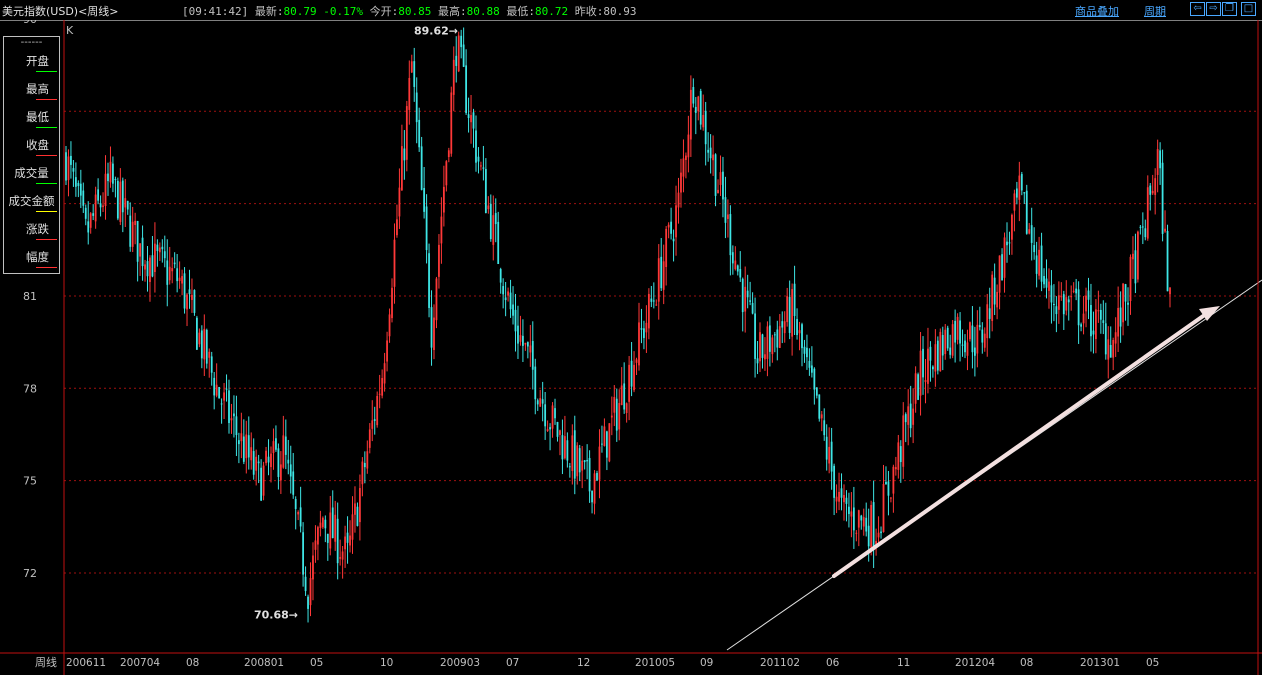  I want to click on x-tick-label: 06, so click(833, 663).